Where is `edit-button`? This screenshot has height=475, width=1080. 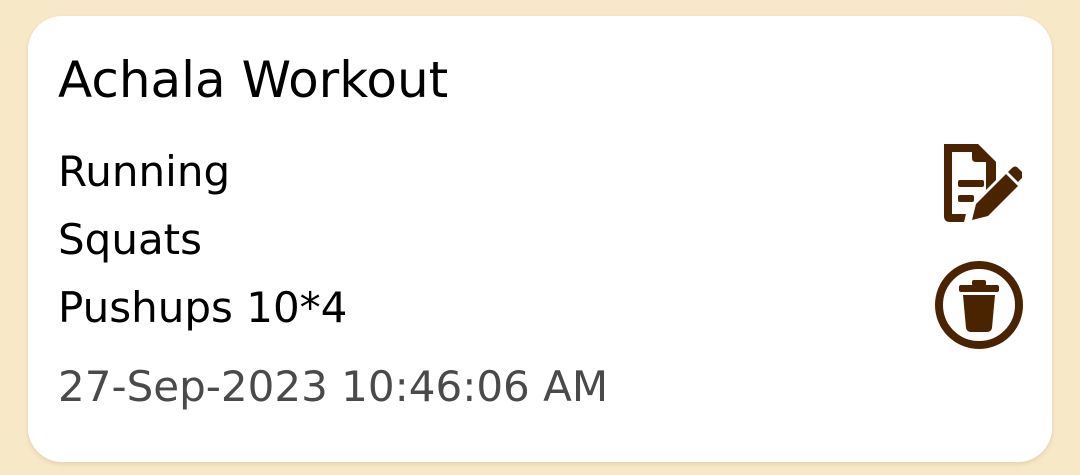 edit-button is located at coordinates (979, 183).